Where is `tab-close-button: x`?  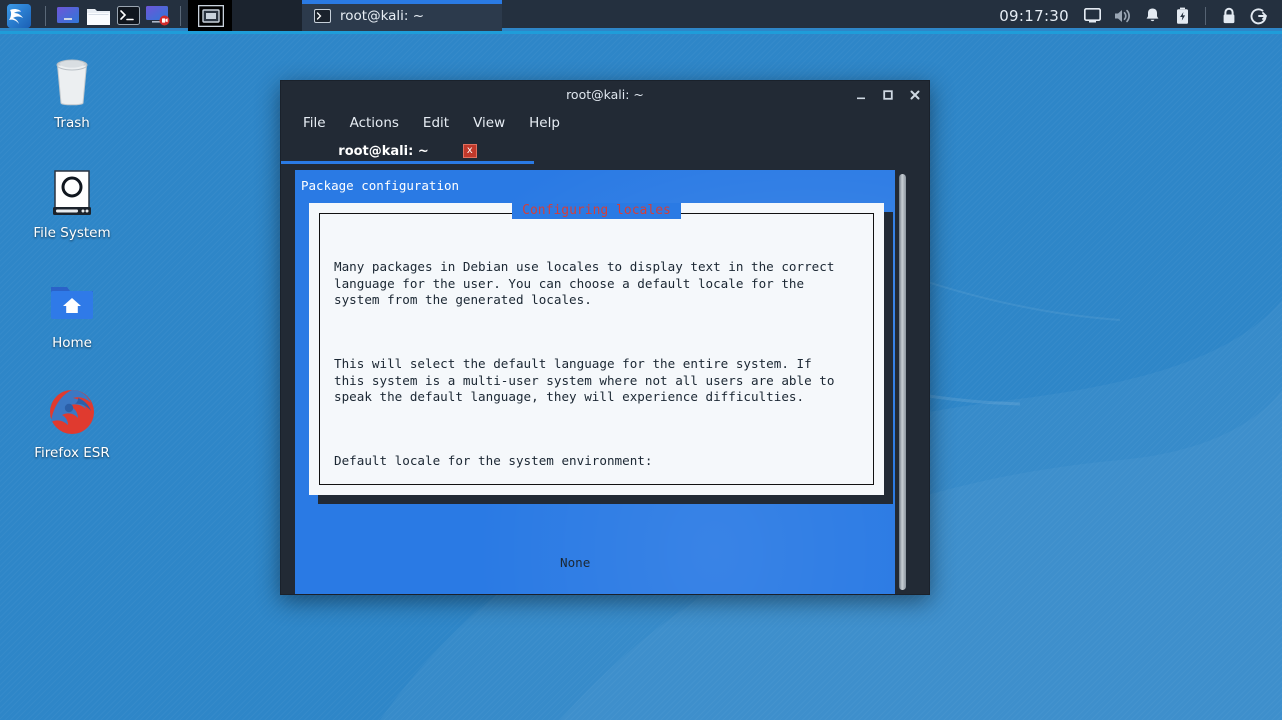 tab-close-button: x is located at coordinates (469, 151).